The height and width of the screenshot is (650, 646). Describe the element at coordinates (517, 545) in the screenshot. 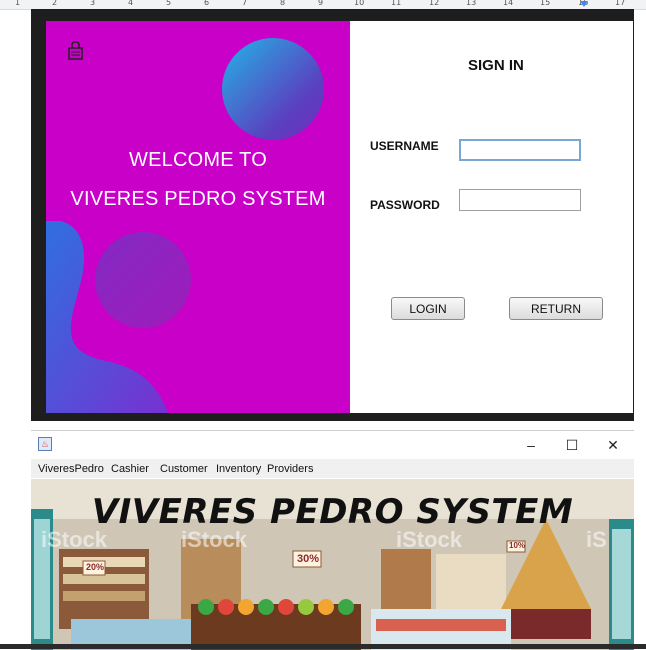

I see `price-sign: 10%` at that location.